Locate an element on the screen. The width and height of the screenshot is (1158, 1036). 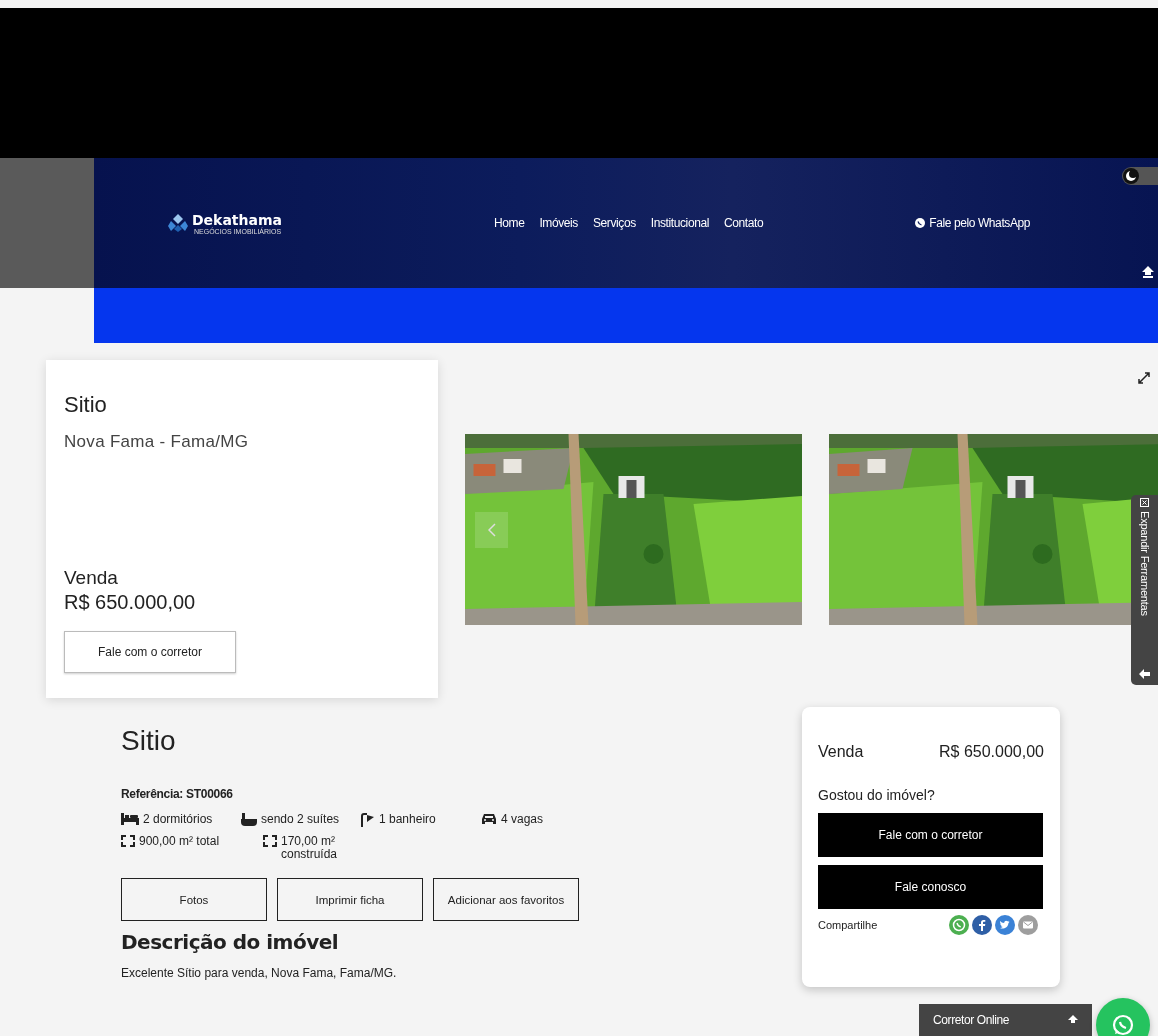
chat-bar: Corretor Online is located at coordinates (1005, 1020).